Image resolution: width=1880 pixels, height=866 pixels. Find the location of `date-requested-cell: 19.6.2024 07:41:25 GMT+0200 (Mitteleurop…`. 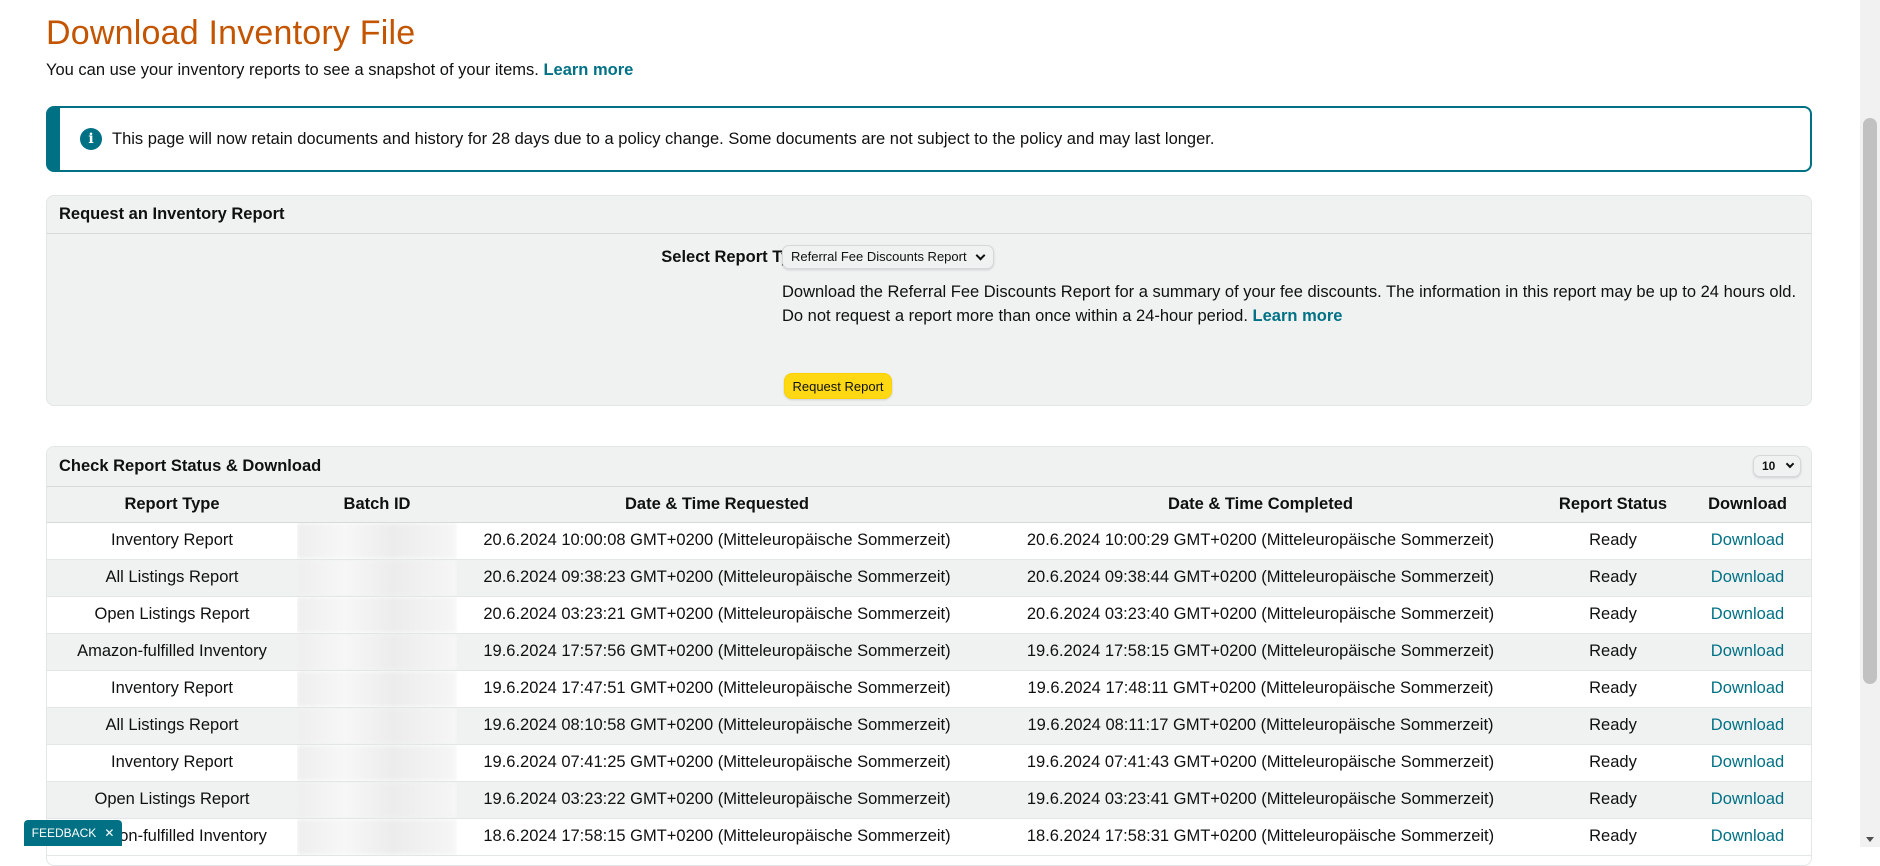

date-requested-cell: 19.6.2024 07:41:25 GMT+0200 (Mitteleurop… is located at coordinates (717, 763).